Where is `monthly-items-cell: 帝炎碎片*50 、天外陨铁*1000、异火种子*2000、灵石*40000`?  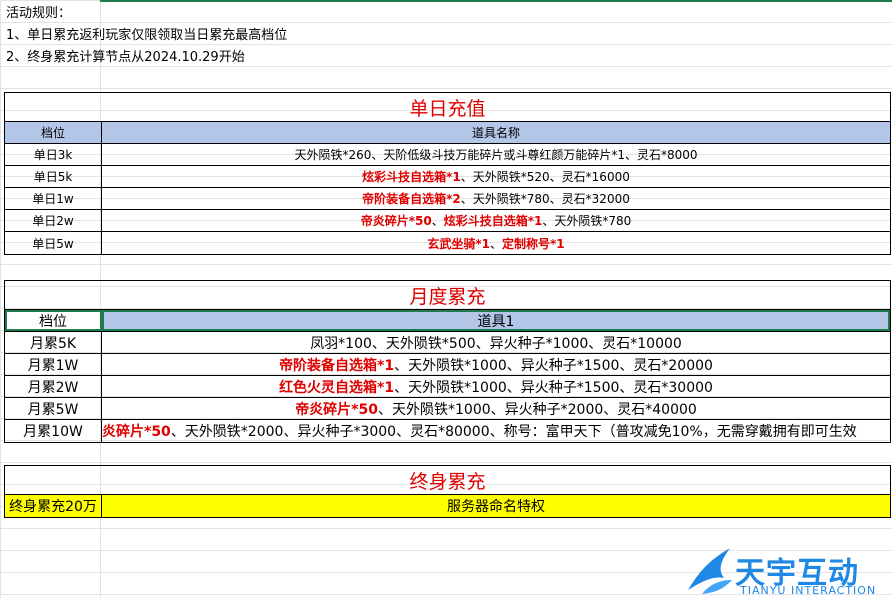
monthly-items-cell: 帝炎碎片*50 、天外陨铁*1000、异火种子*2000、灵石*40000 is located at coordinates (496, 408).